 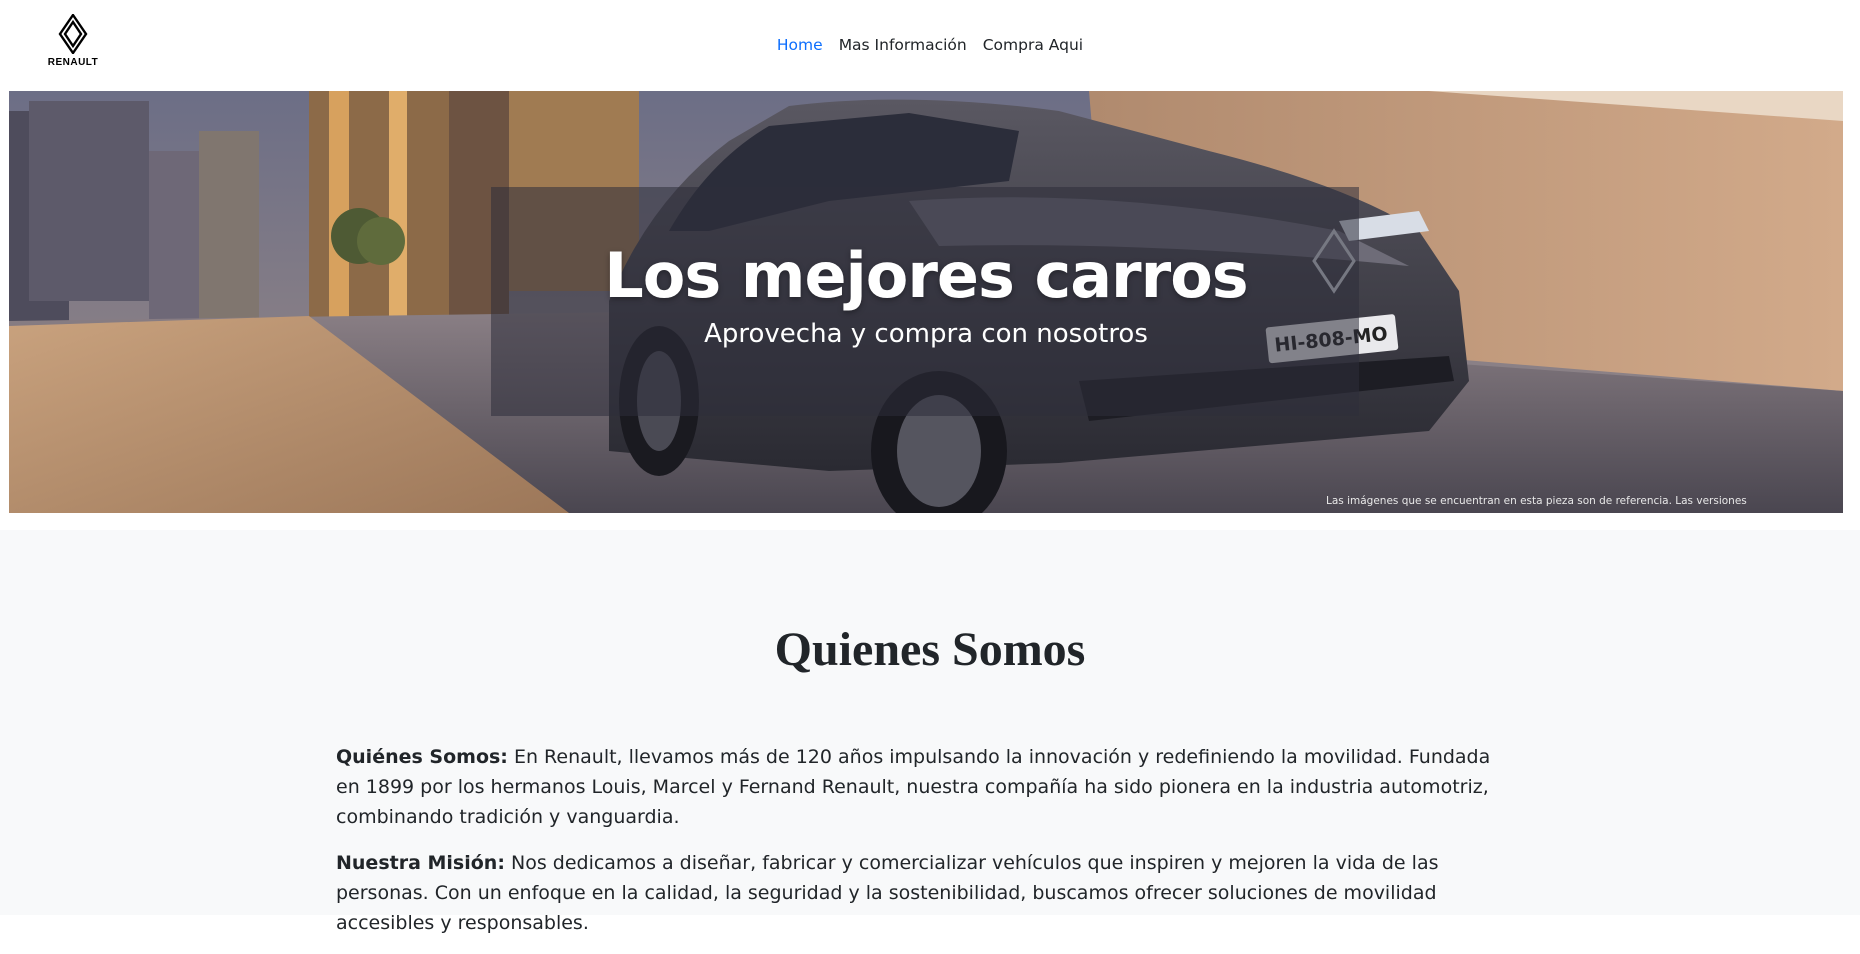 I want to click on navbar: RENAULT Home Mas Información Compra Aqui, so click(x=930, y=45).